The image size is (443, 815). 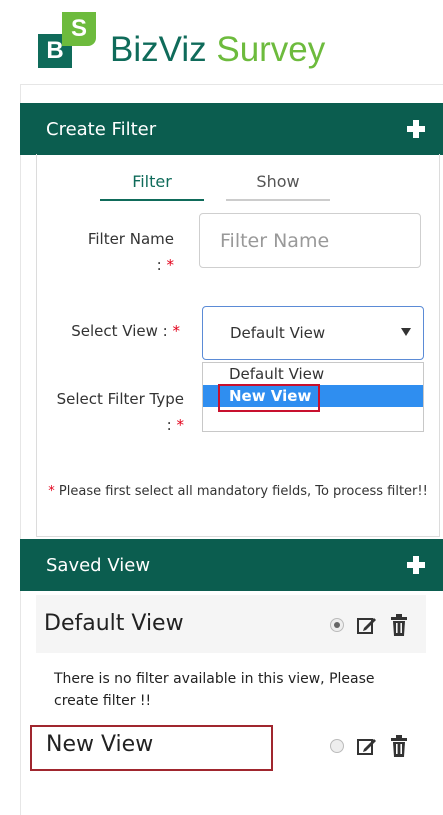 I want to click on tab-filter: Filter, so click(x=152, y=186).